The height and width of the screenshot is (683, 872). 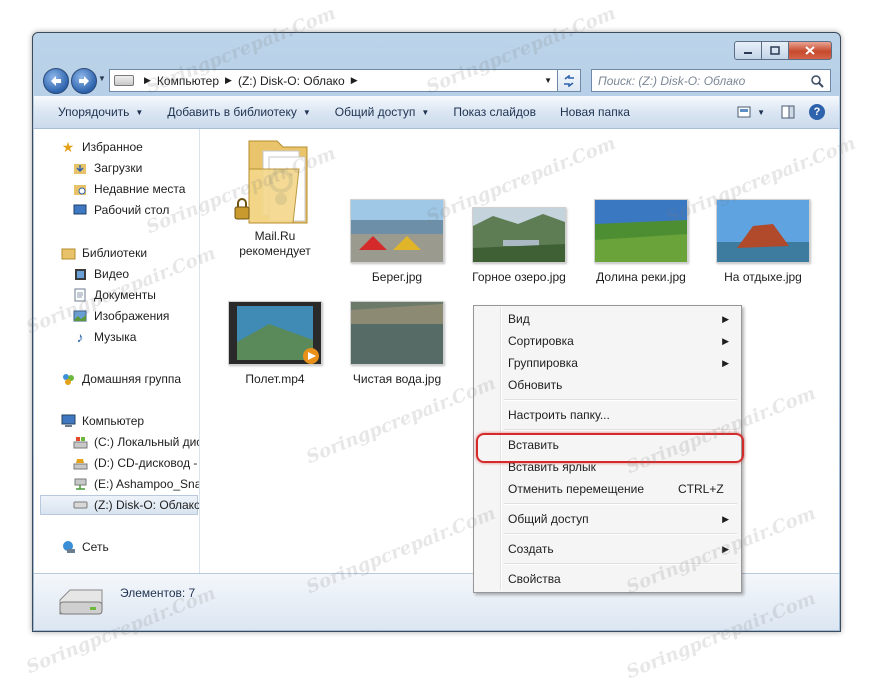 I want to click on address-dropdown-icon: ▼, so click(x=548, y=80).